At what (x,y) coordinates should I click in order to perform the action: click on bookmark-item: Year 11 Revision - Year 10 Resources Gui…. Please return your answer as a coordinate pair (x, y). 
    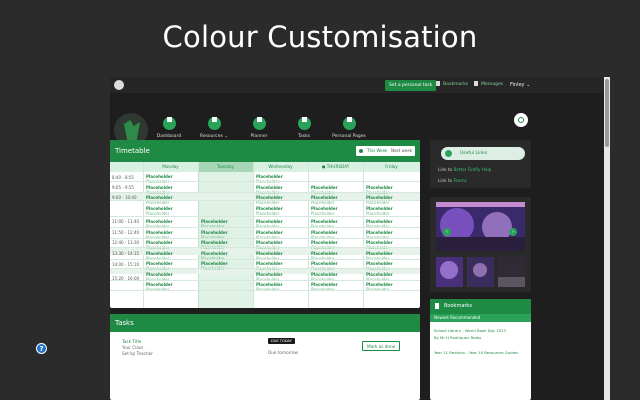
    Looking at the image, I should click on (476, 352).